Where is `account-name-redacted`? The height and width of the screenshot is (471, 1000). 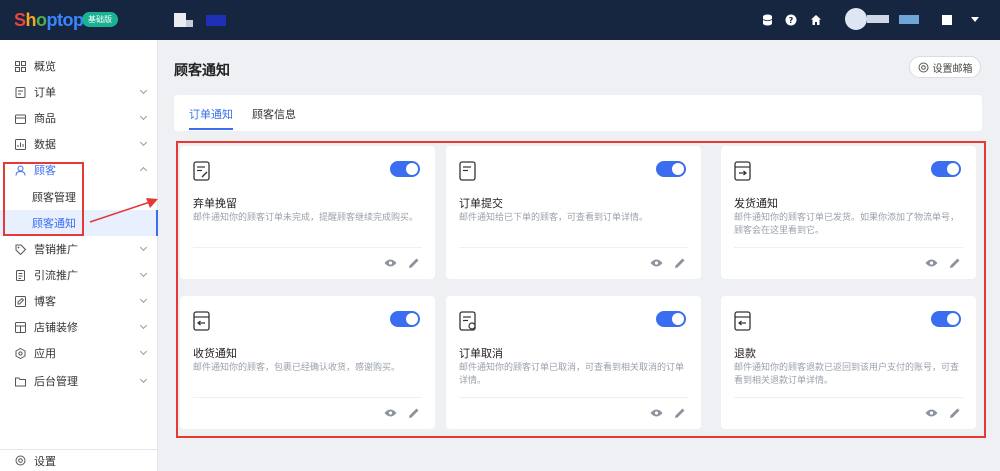
account-name-redacted is located at coordinates (878, 19).